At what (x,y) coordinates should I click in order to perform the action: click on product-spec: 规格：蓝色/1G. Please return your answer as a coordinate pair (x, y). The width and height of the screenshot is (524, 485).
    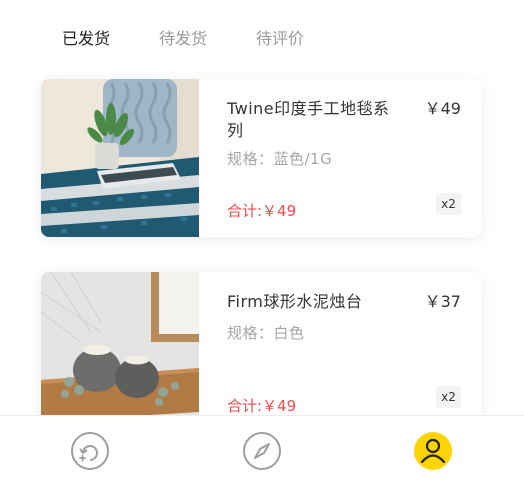
    Looking at the image, I should click on (280, 159).